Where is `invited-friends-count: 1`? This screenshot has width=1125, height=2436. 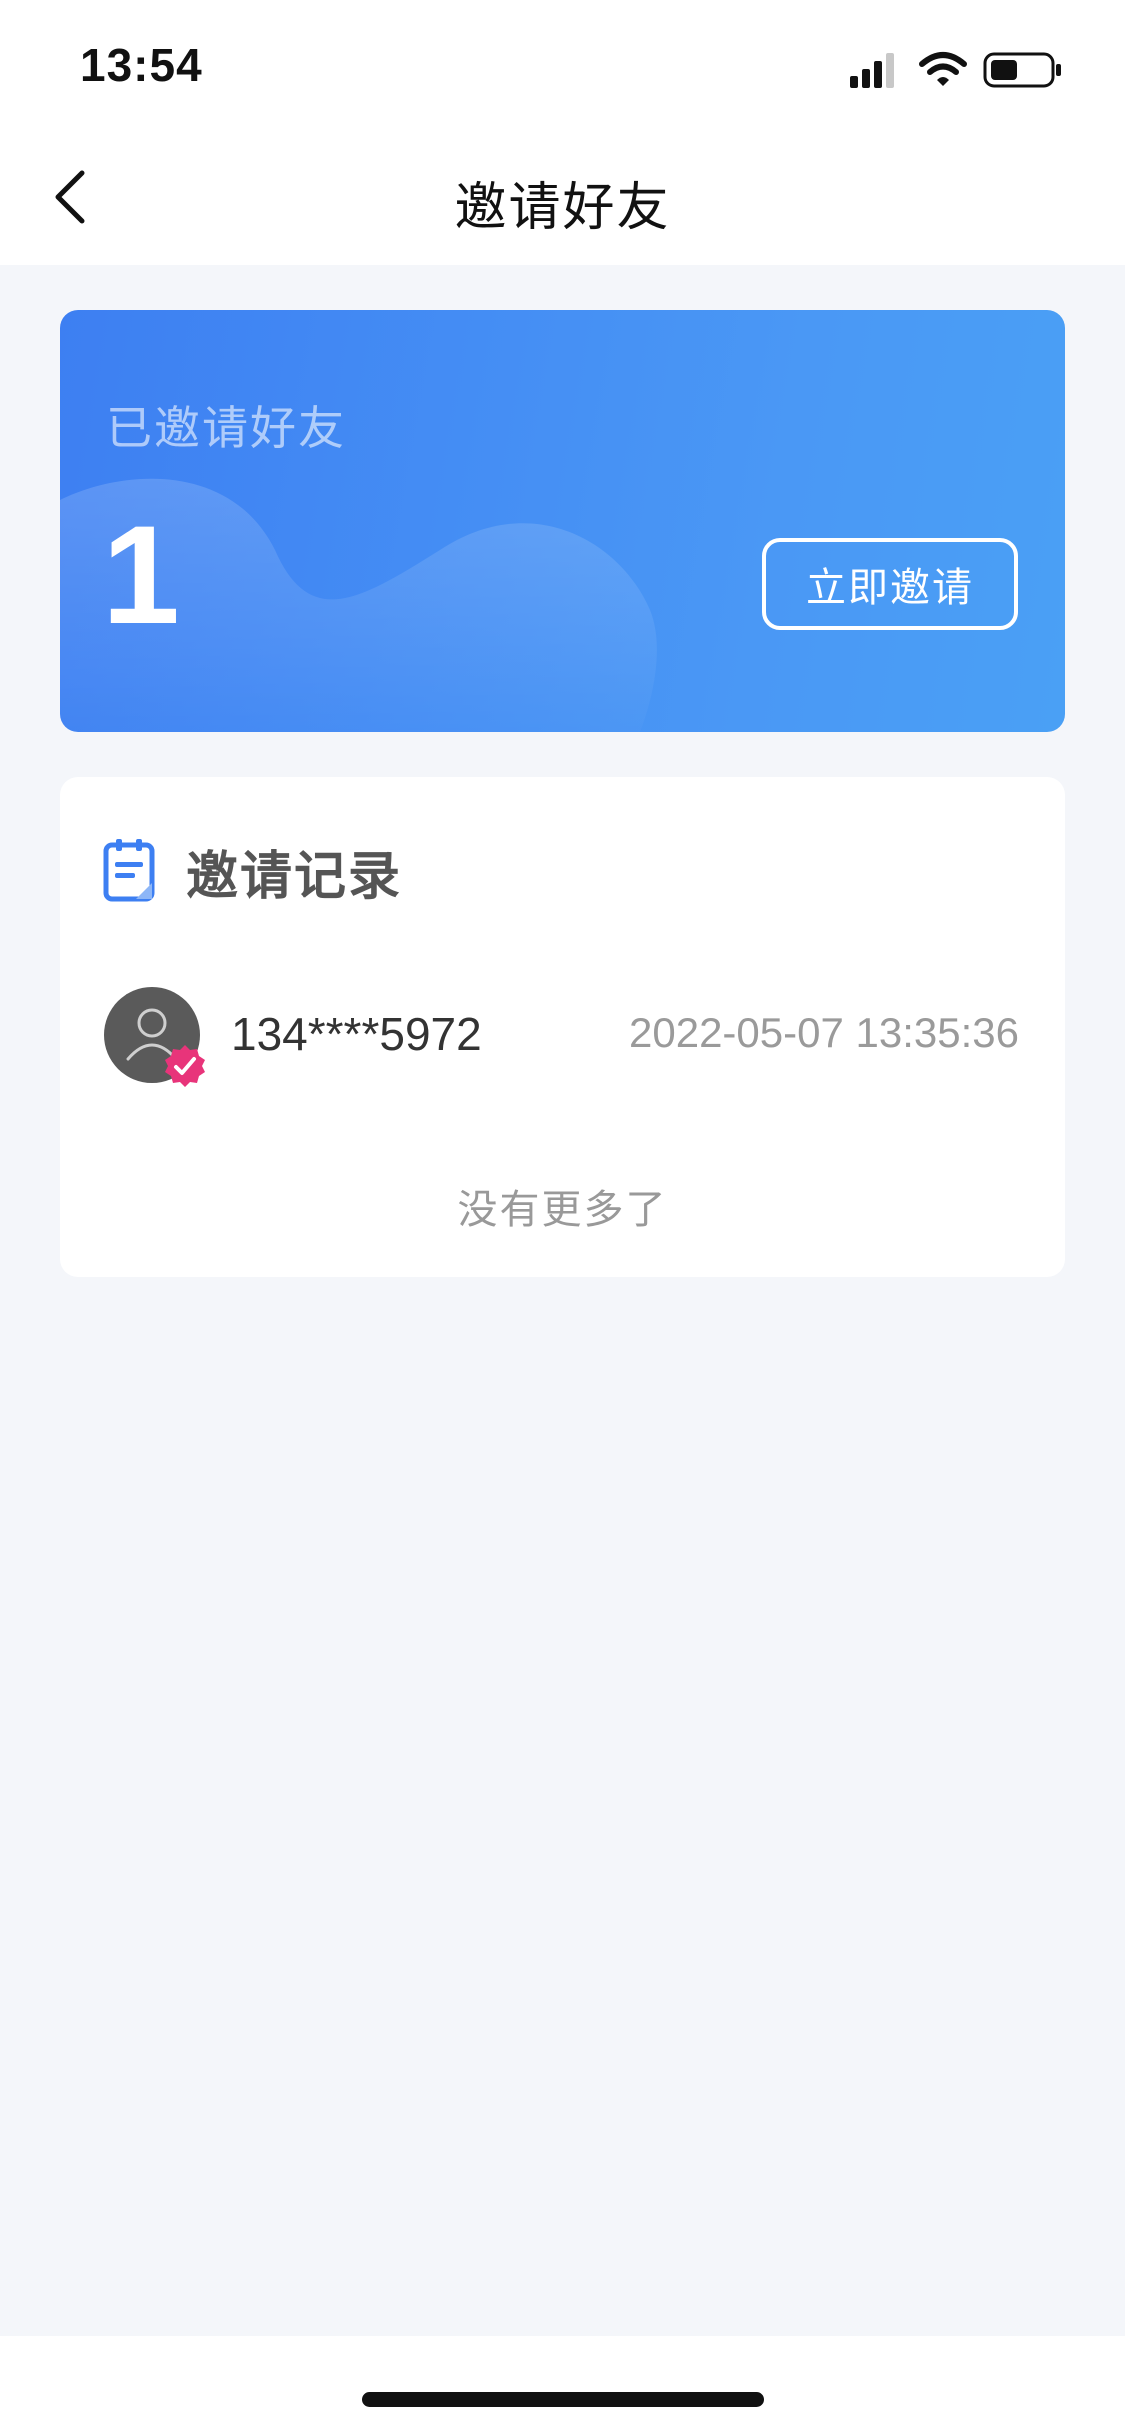 invited-friends-count: 1 is located at coordinates (141, 574).